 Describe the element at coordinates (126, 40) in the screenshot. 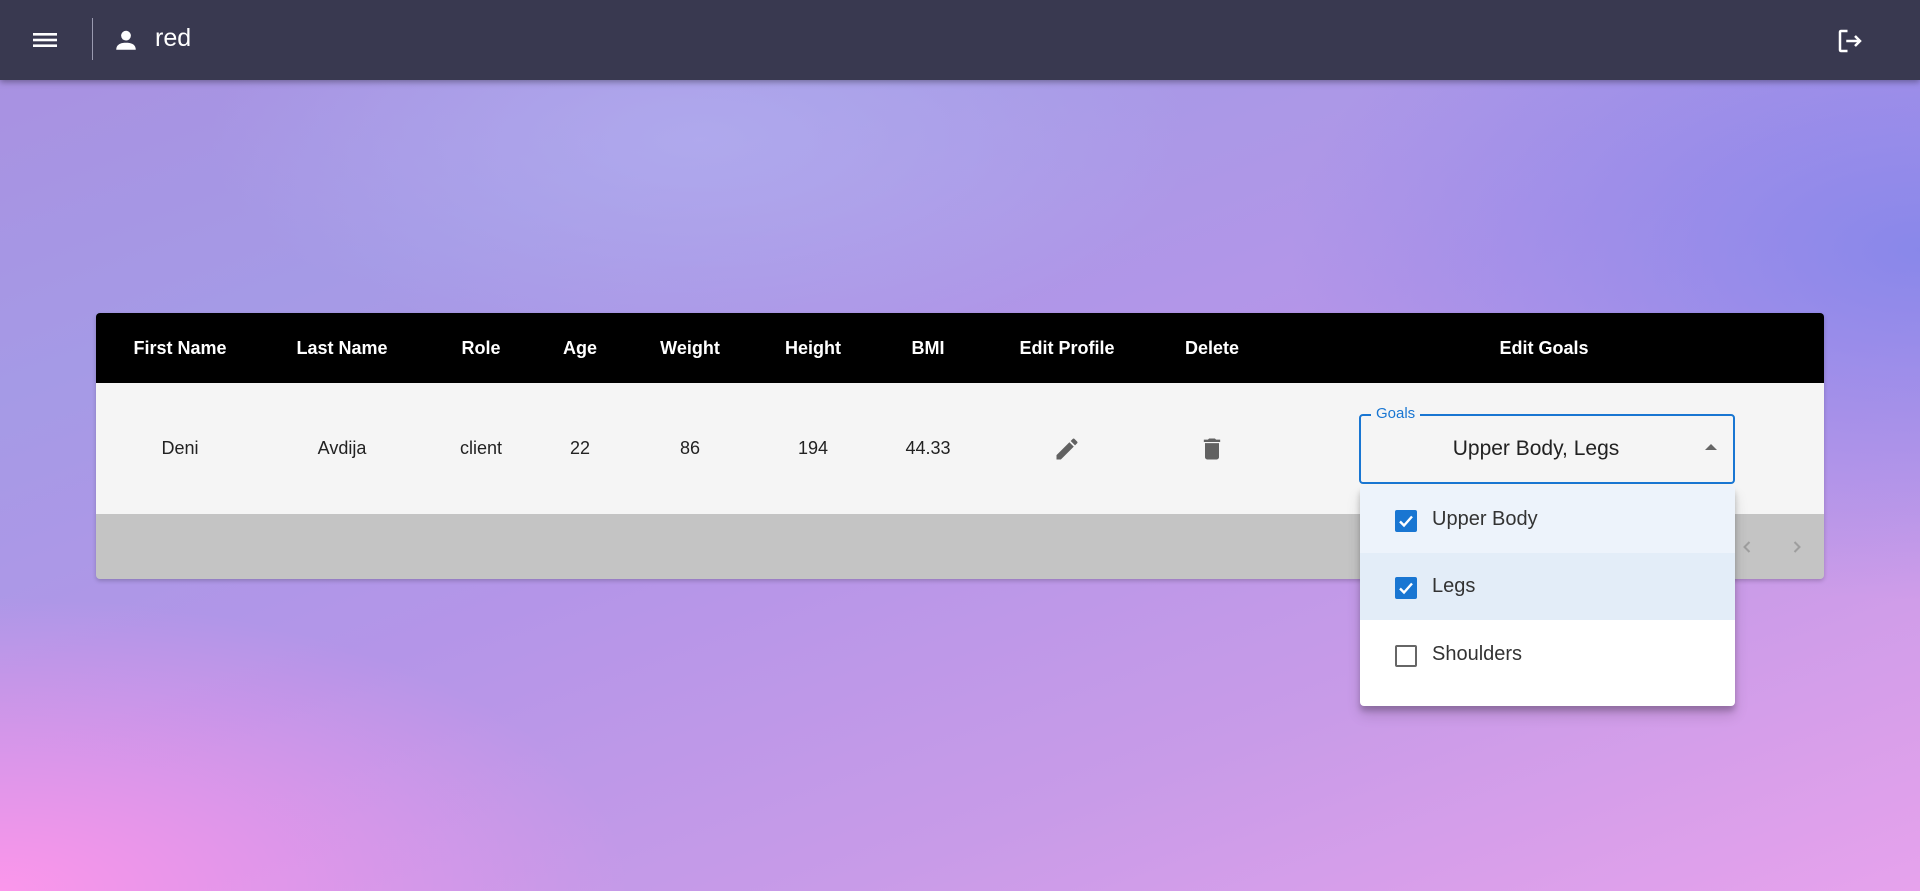

I see `person-icon` at that location.